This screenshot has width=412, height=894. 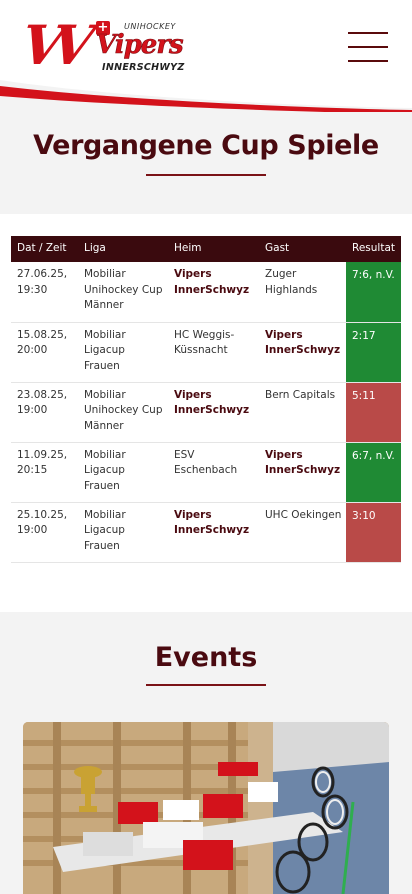 What do you see at coordinates (302, 292) in the screenshot?
I see `game-guest-team: Zuger Highlands` at bounding box center [302, 292].